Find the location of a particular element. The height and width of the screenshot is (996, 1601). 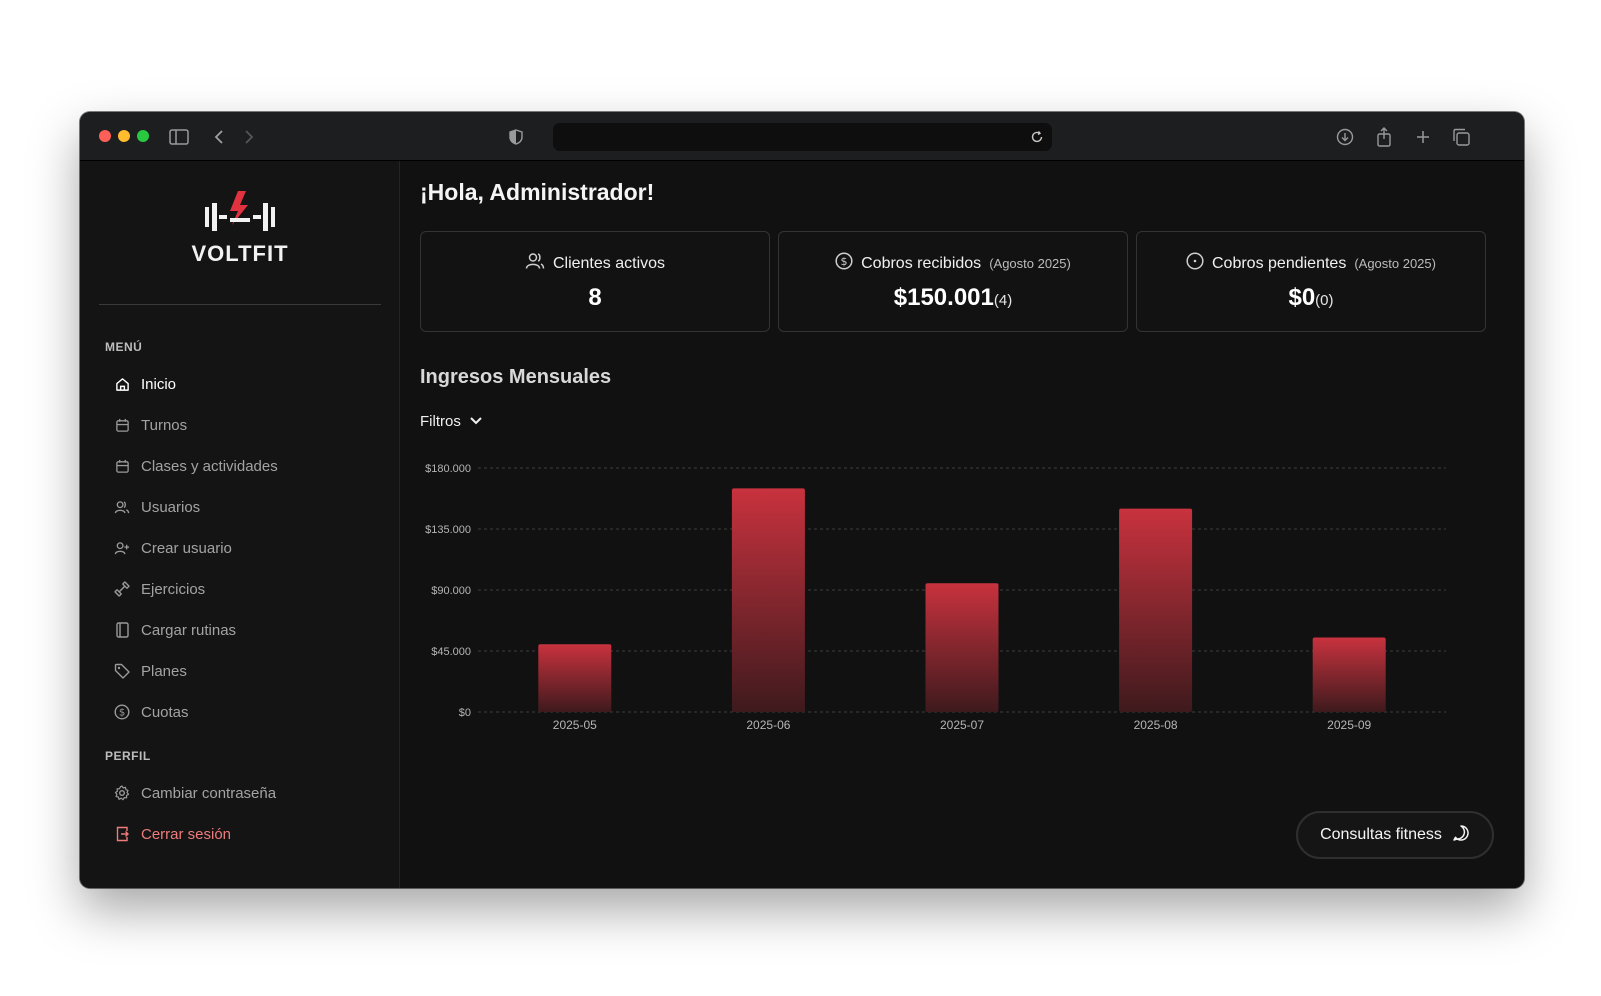

sidebar-item-clases: Clases y actividades is located at coordinates (196, 466).